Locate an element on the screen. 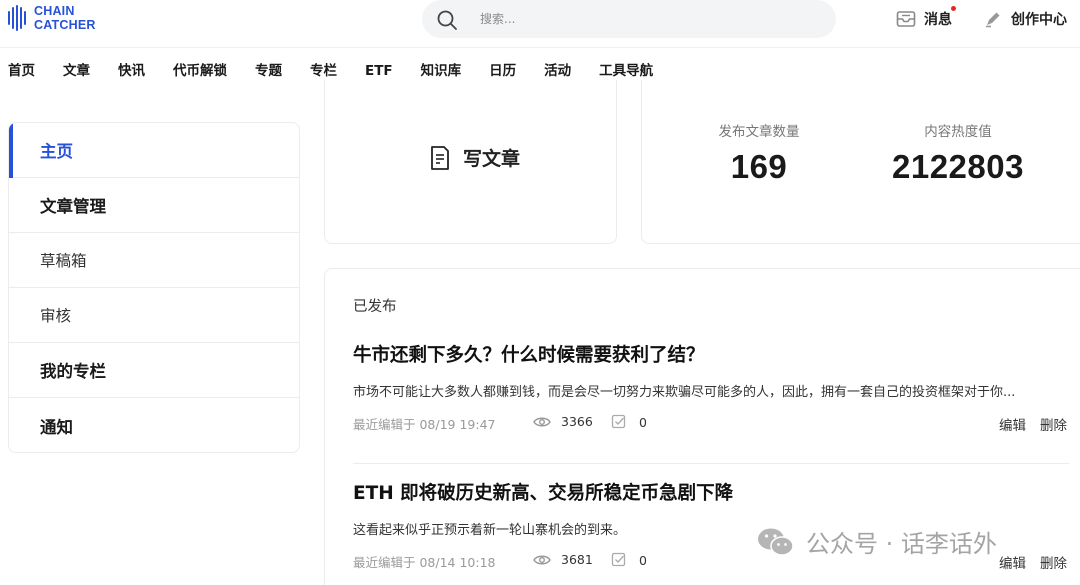 This screenshot has height=585, width=1080. logo-text: CHAIN CATCHER is located at coordinates (65, 18).